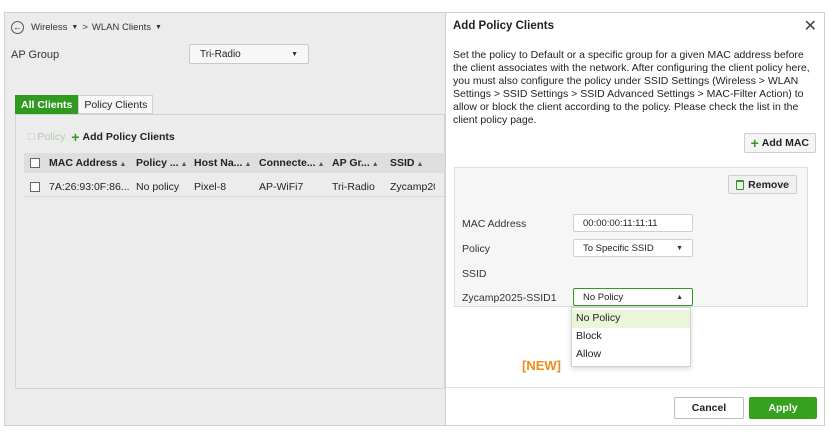  What do you see at coordinates (35, 186) in the screenshot?
I see `row-checkbox` at bounding box center [35, 186].